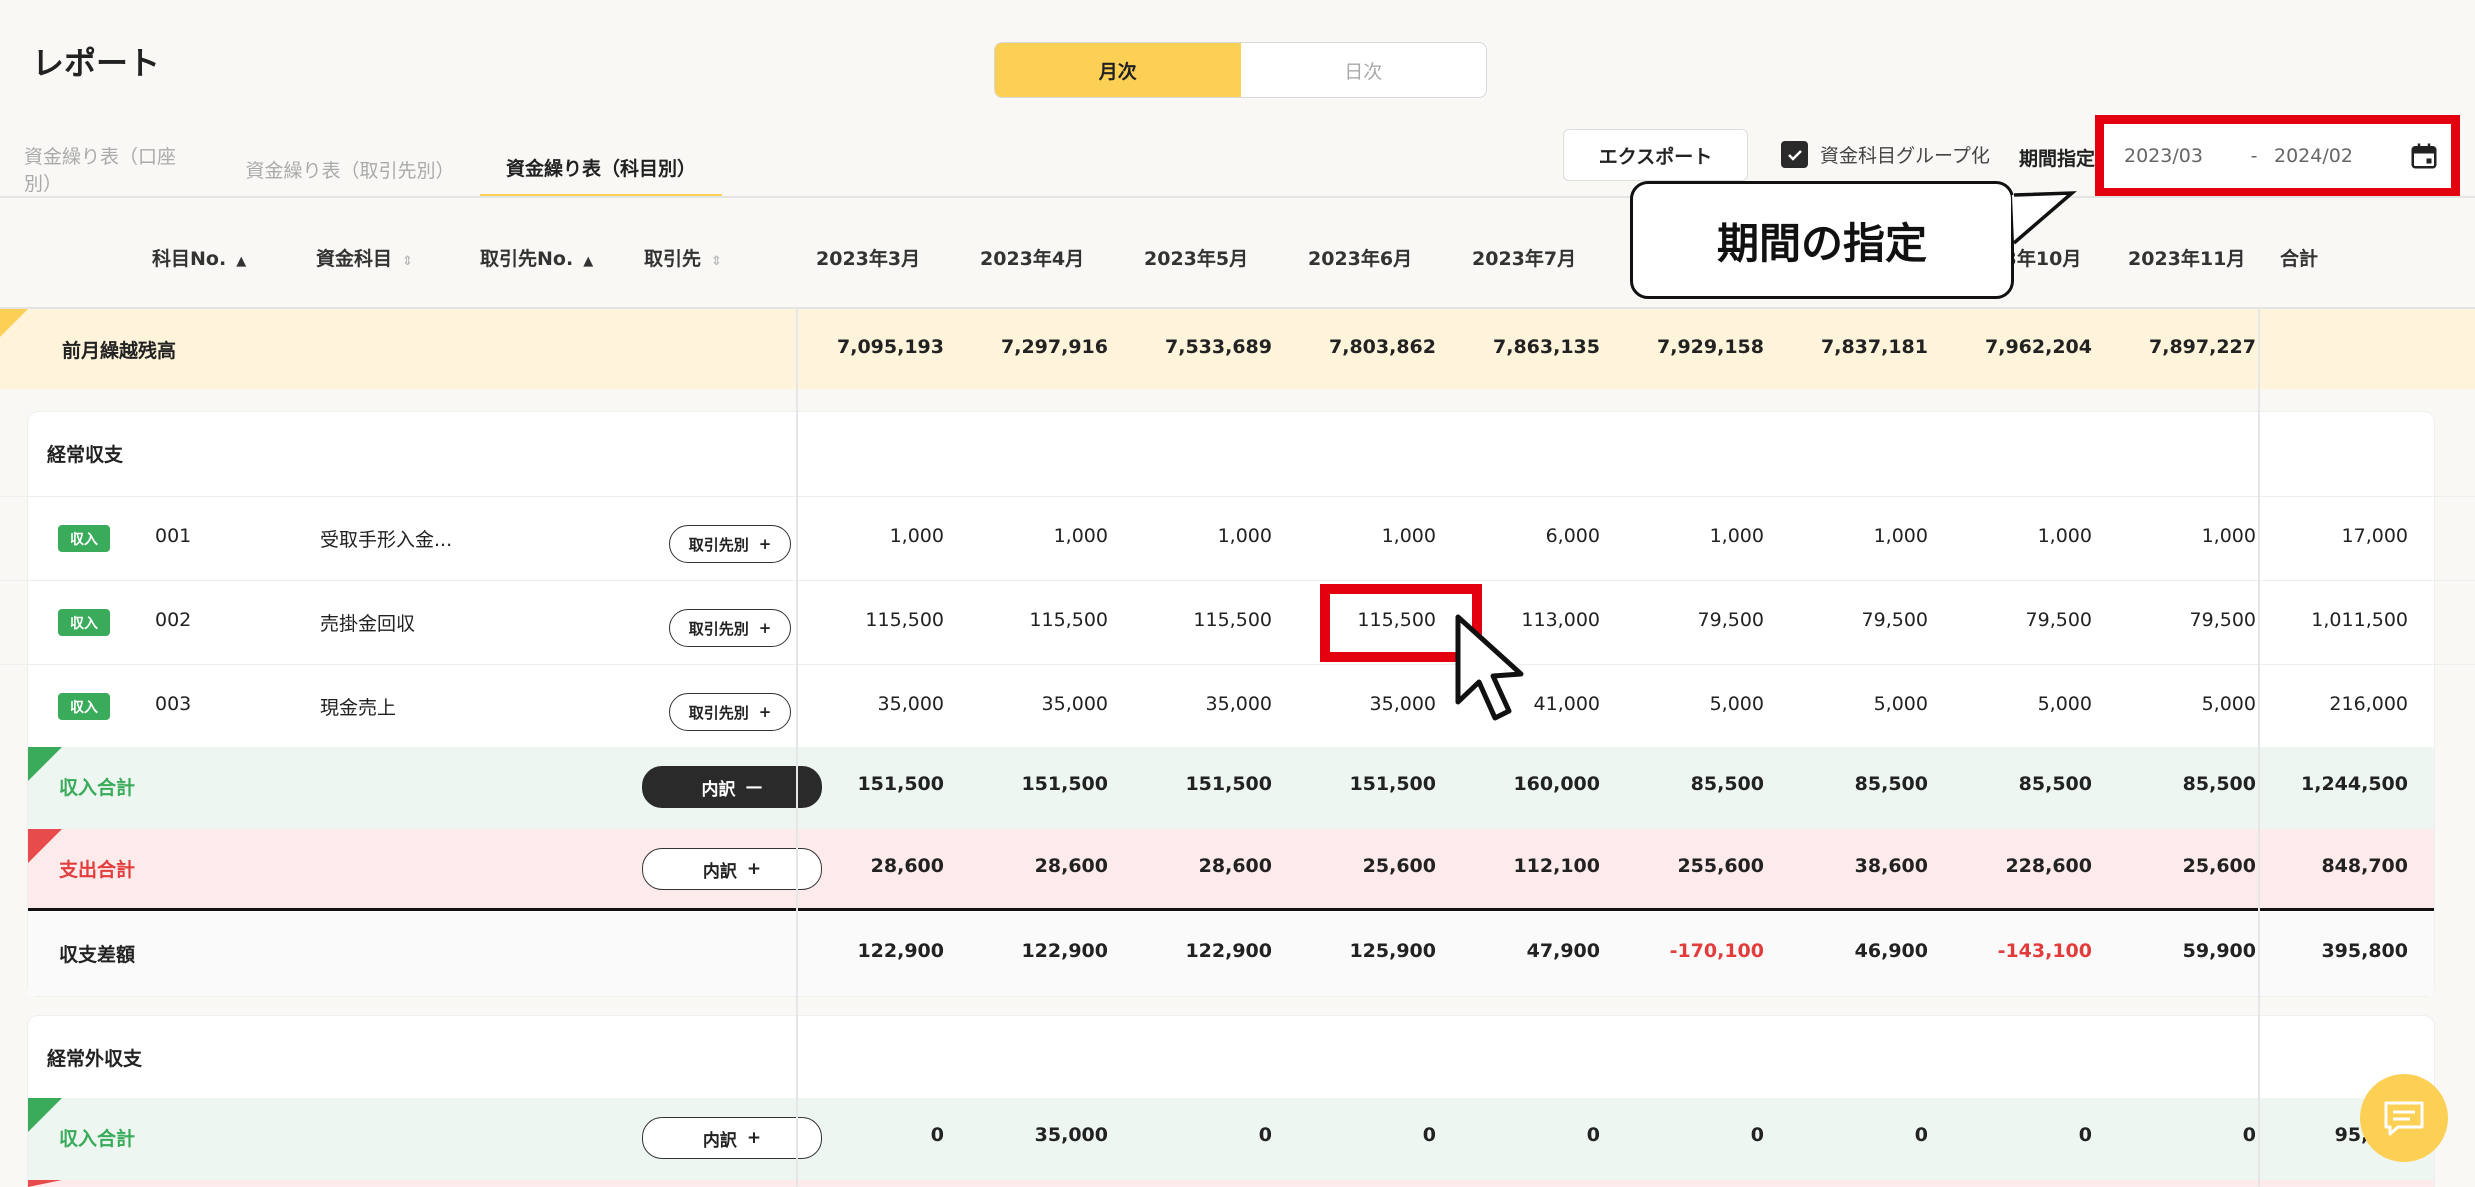  Describe the element at coordinates (1118, 70) in the screenshot. I see `toggle-monthly: 月次` at that location.